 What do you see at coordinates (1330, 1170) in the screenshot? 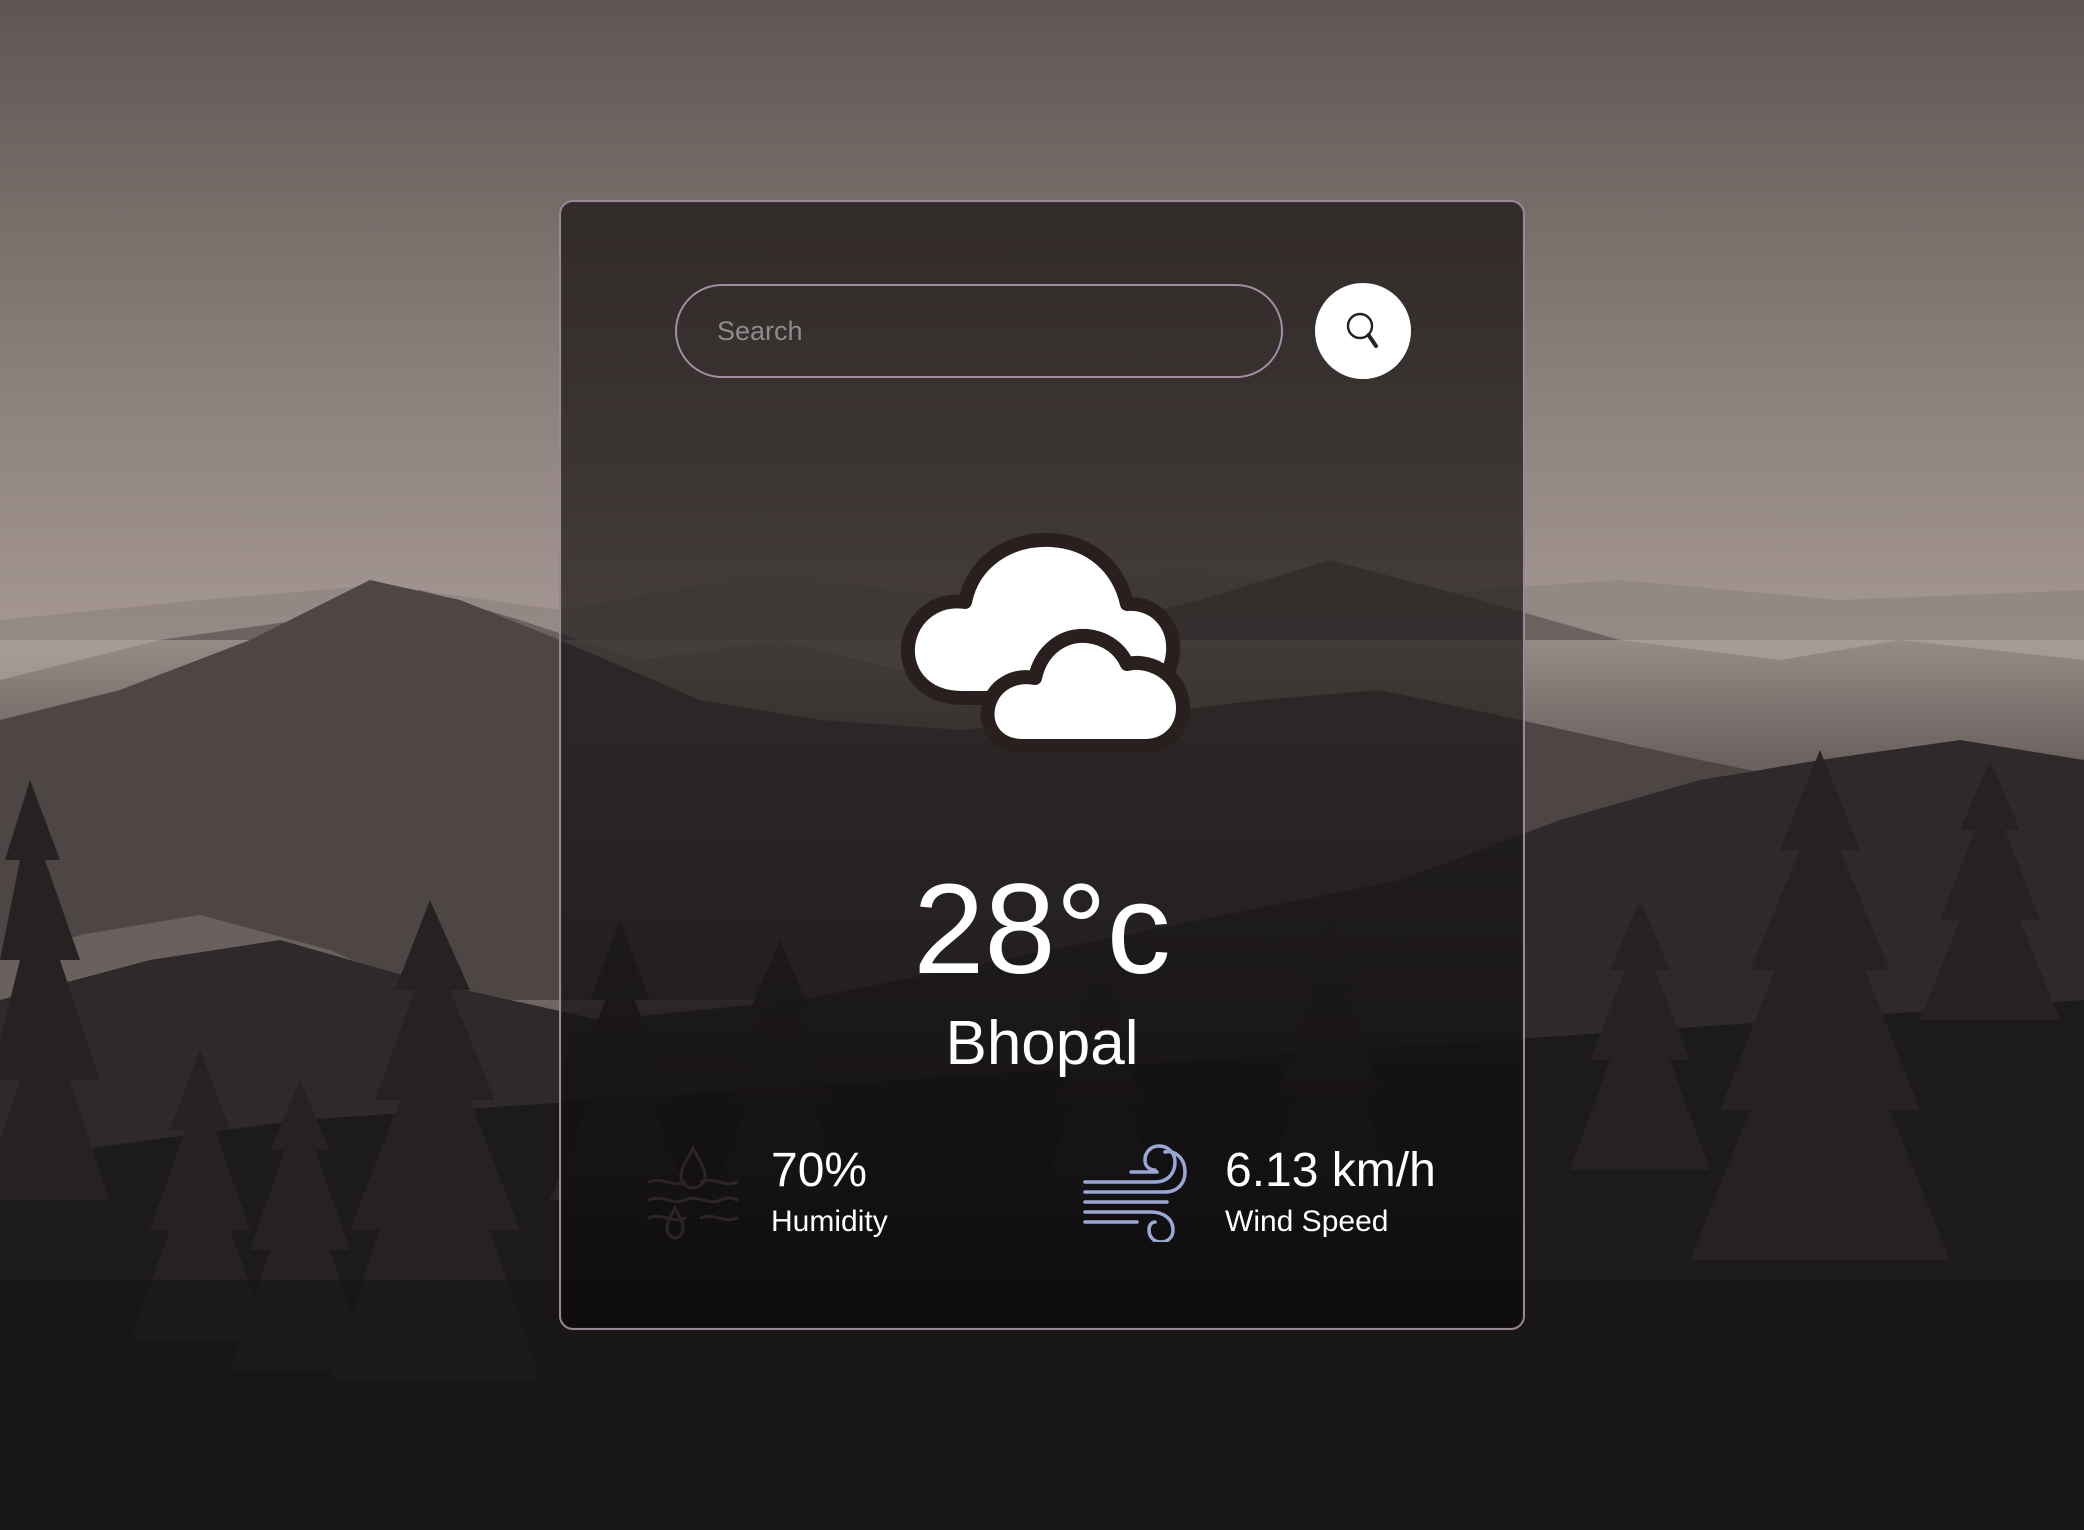
I see `wind-value: 6.13 km/h` at bounding box center [1330, 1170].